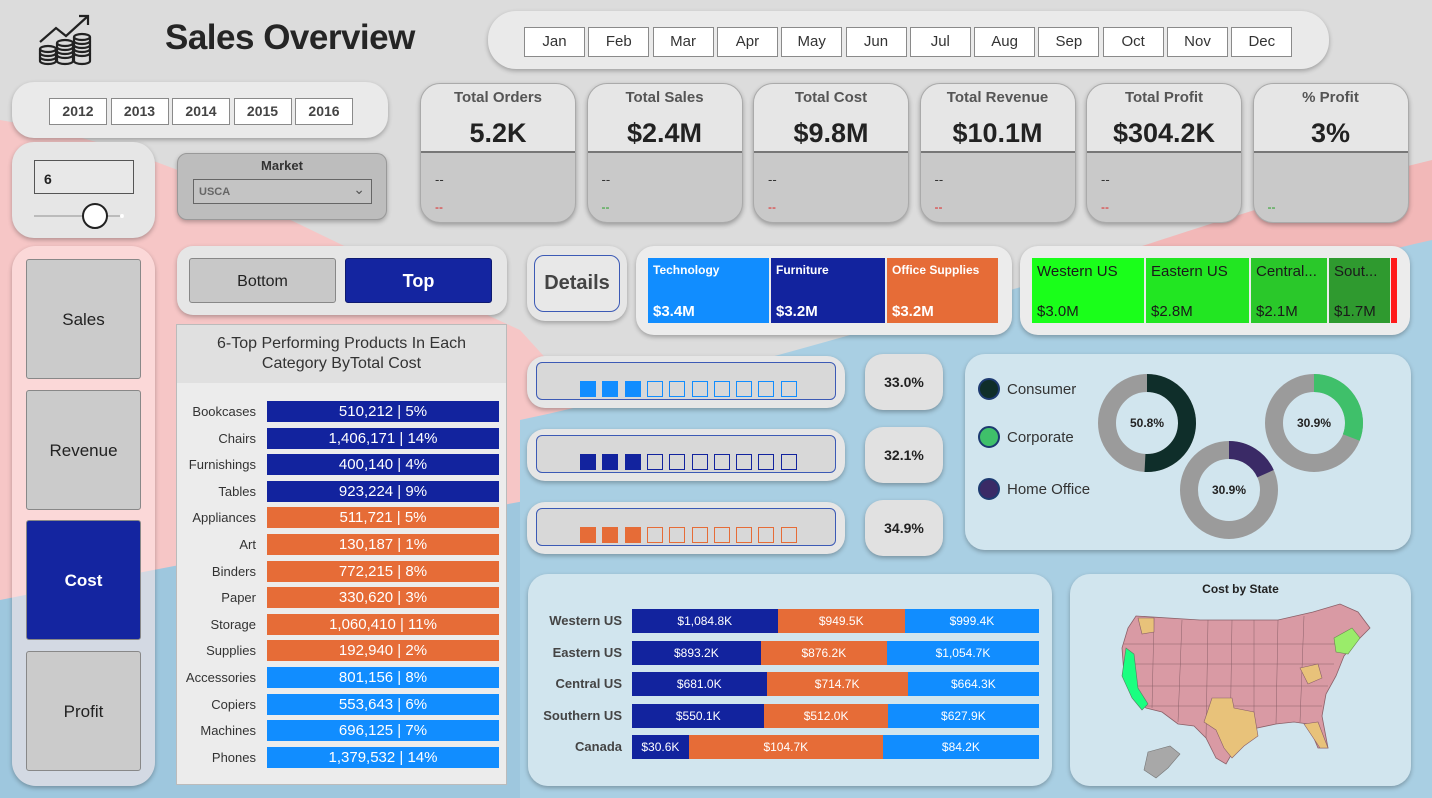 The width and height of the screenshot is (1432, 798). I want to click on region-stacked-bar-row: Southern US $550.1K $512.0K $627.9K, so click(550, 715).